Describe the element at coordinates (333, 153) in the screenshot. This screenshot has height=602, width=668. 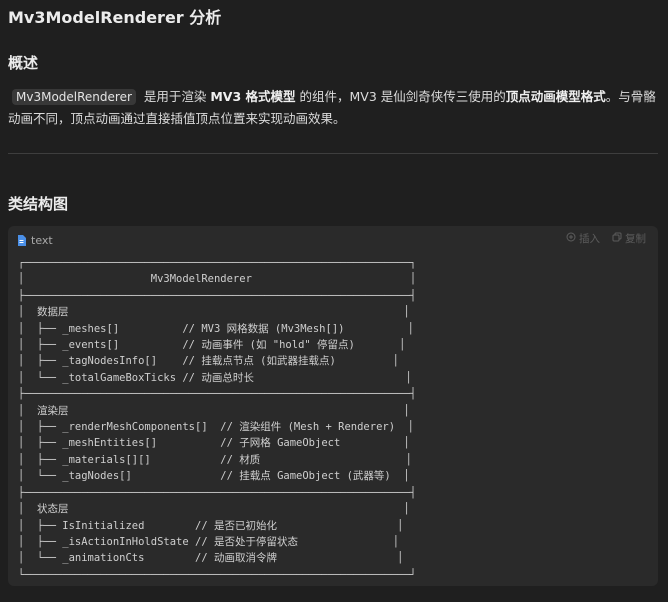
I see `horizontal-divider` at that location.